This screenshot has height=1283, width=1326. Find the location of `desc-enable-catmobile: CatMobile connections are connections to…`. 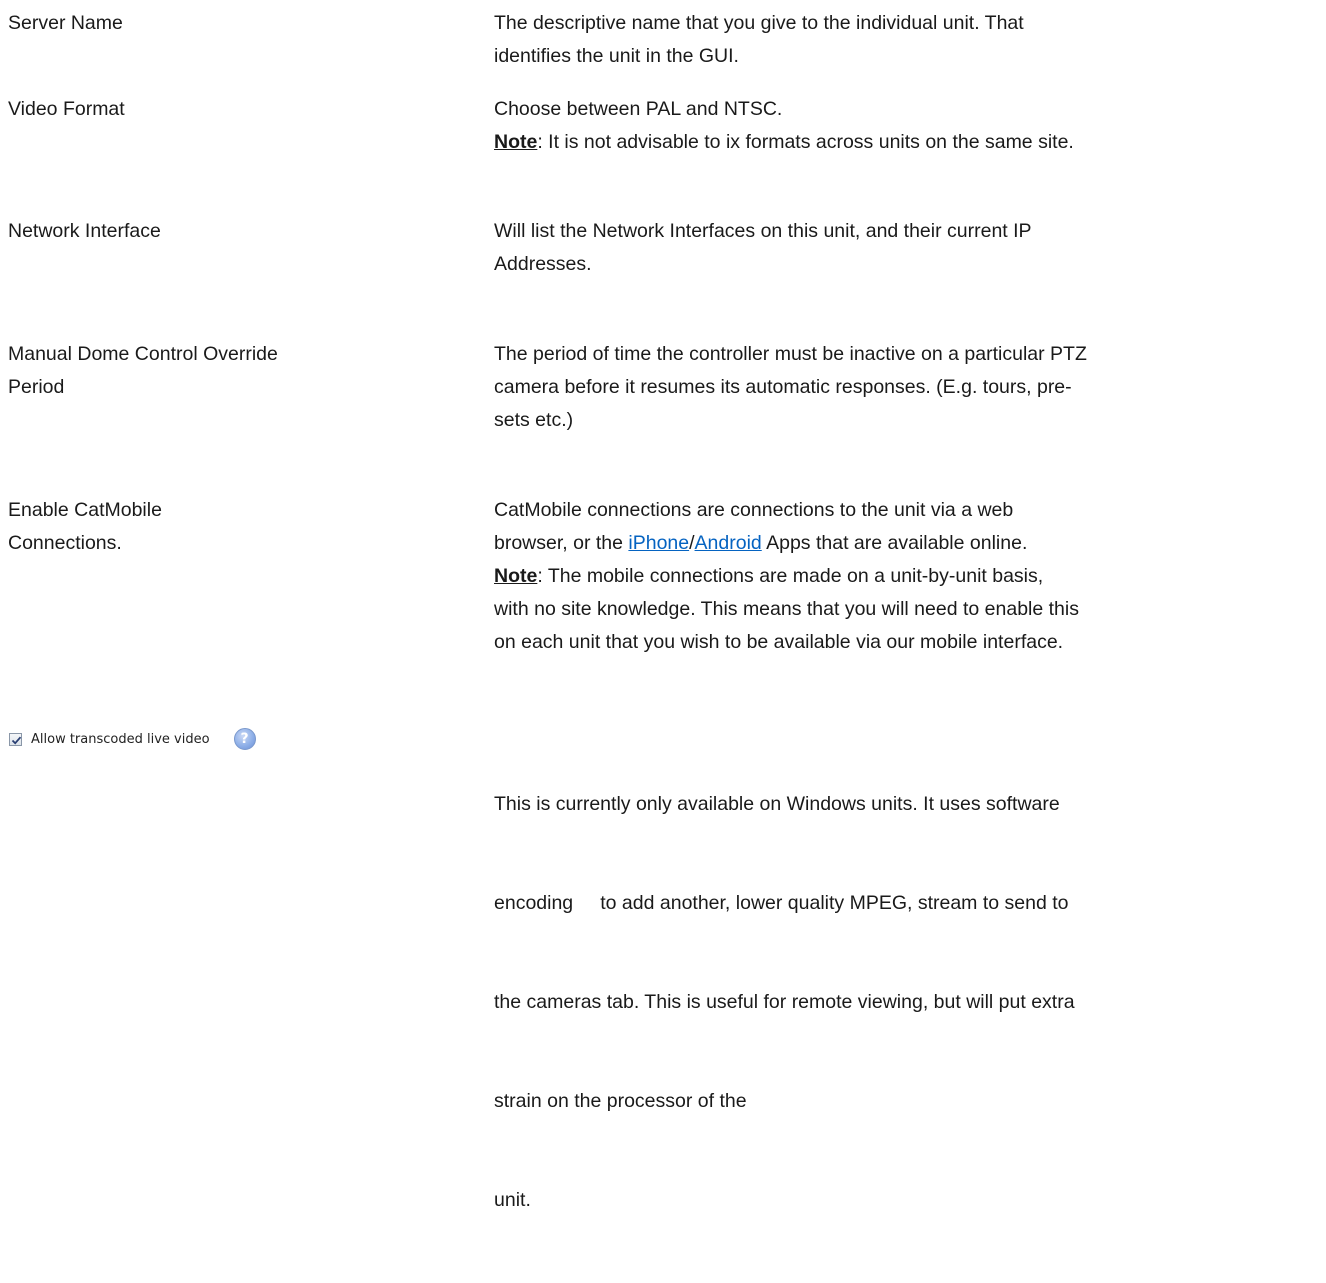

desc-enable-catmobile: CatMobile connections are connections to… is located at coordinates (909, 576).